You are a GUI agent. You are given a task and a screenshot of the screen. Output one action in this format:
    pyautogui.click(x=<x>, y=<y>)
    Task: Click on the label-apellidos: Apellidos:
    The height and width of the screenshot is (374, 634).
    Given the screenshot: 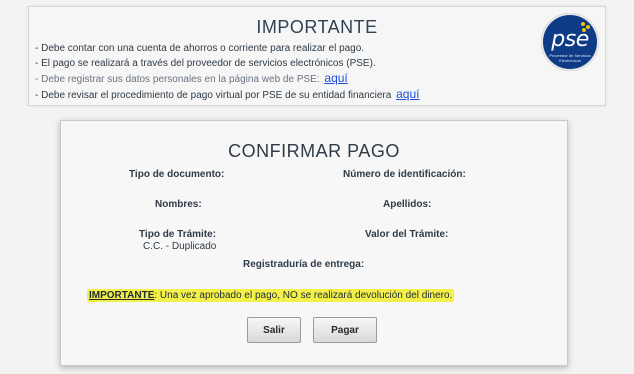 What is the action you would take?
    pyautogui.click(x=407, y=204)
    